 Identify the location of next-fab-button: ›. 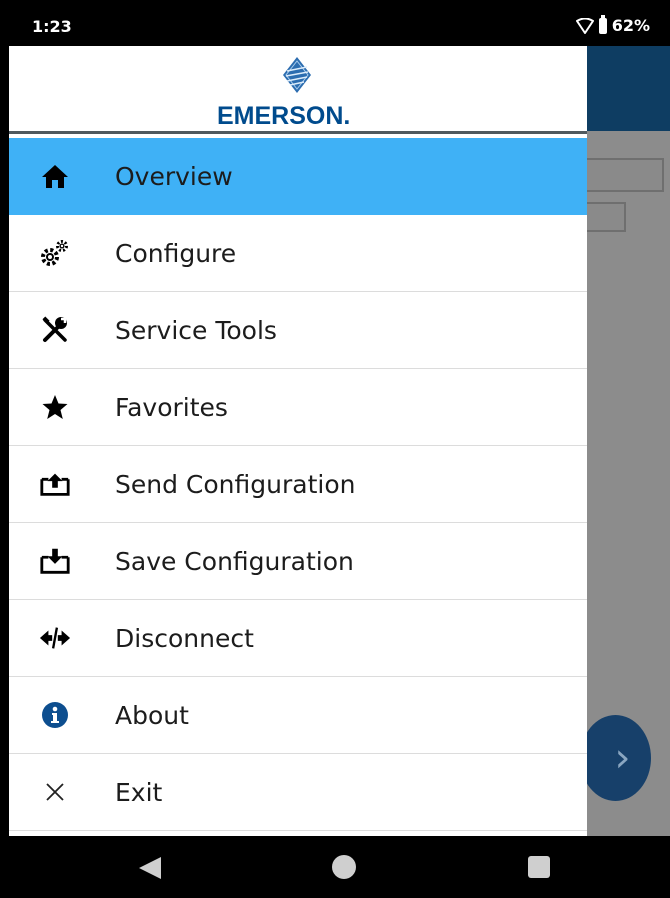
(615, 758).